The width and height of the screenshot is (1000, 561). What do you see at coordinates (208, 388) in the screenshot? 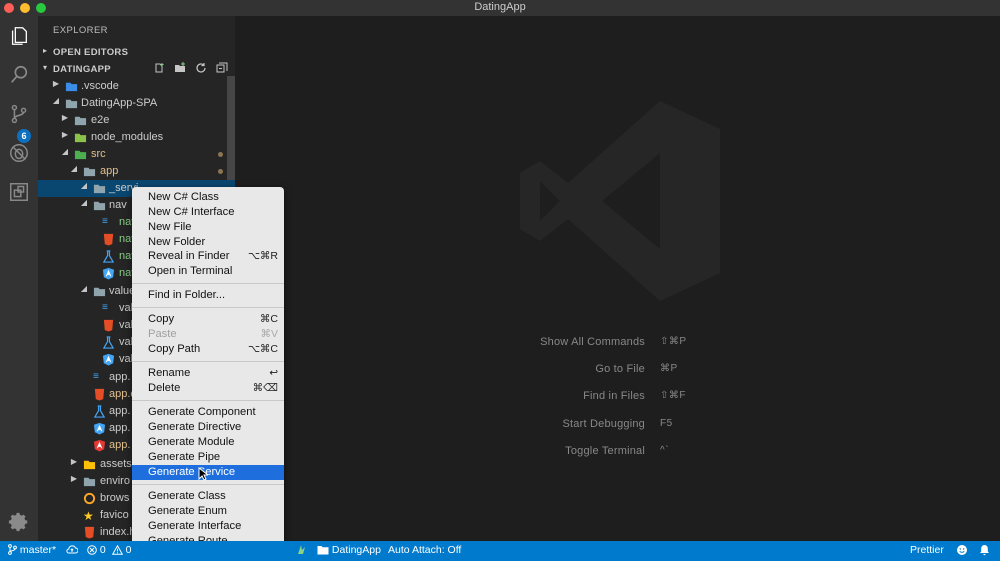
I see `menu-delete: Delete ⌘⌫` at bounding box center [208, 388].